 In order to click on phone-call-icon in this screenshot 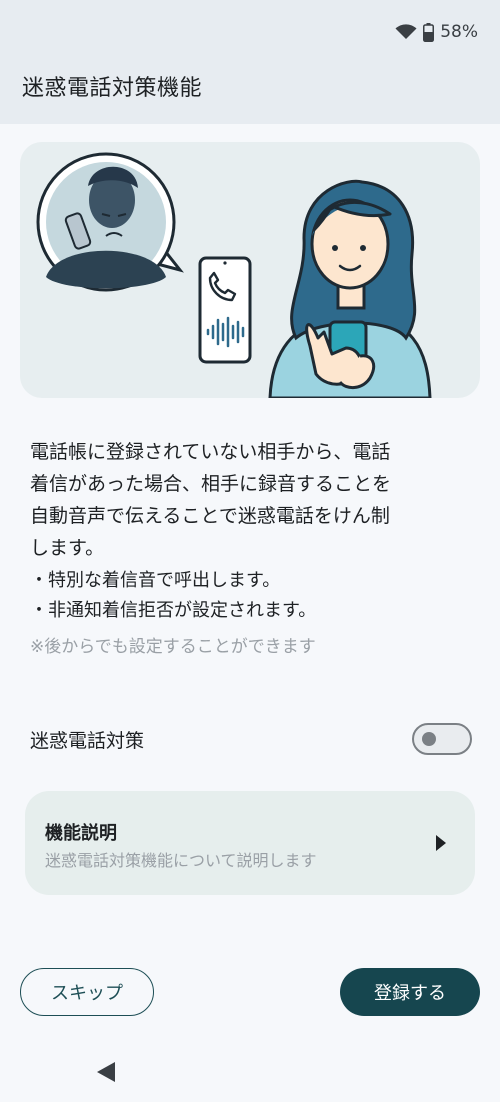, I will do `click(225, 310)`.